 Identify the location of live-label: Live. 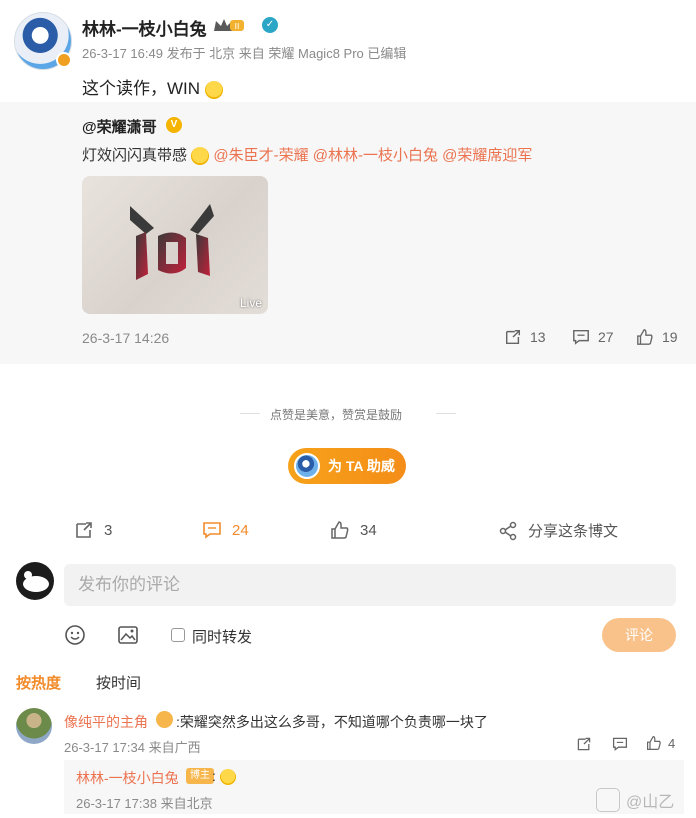
(250, 303).